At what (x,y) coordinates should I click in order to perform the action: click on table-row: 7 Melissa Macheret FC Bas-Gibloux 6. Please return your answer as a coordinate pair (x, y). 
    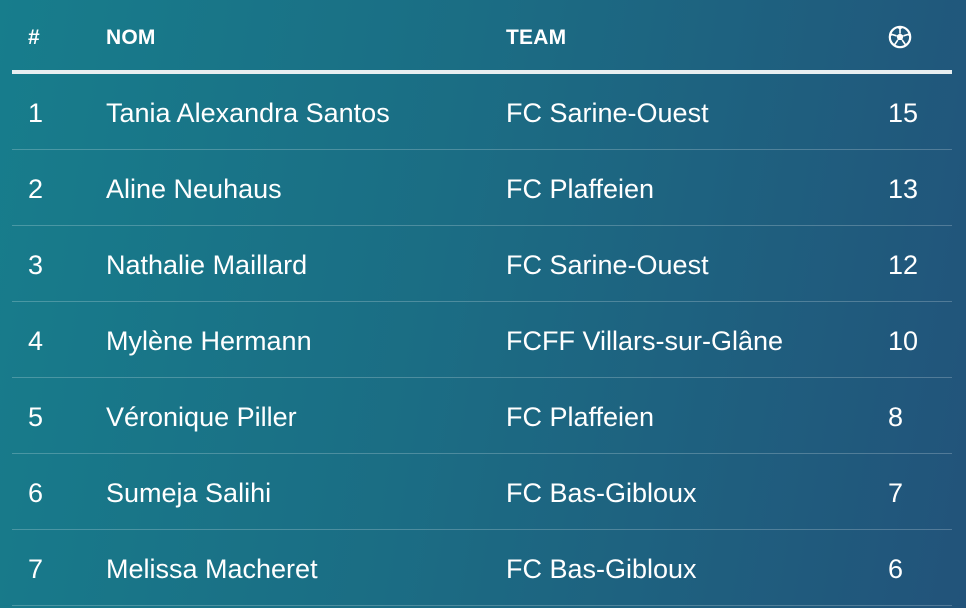
    Looking at the image, I should click on (482, 568).